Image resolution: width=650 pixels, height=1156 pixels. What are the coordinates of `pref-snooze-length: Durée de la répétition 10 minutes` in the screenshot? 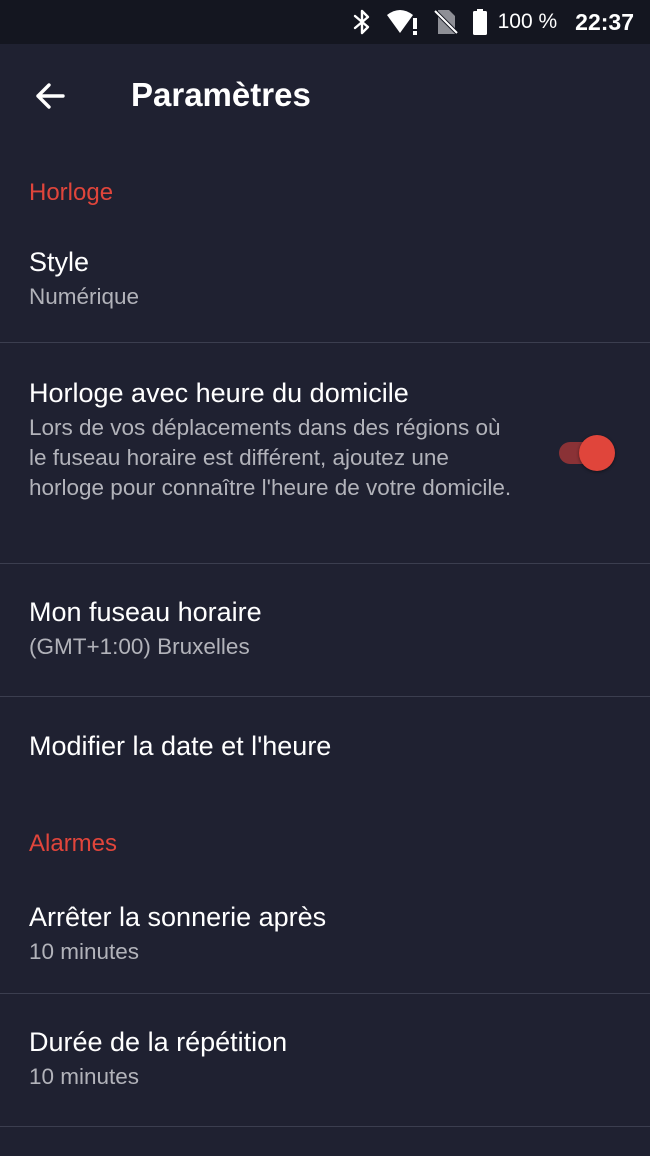 It's located at (325, 1060).